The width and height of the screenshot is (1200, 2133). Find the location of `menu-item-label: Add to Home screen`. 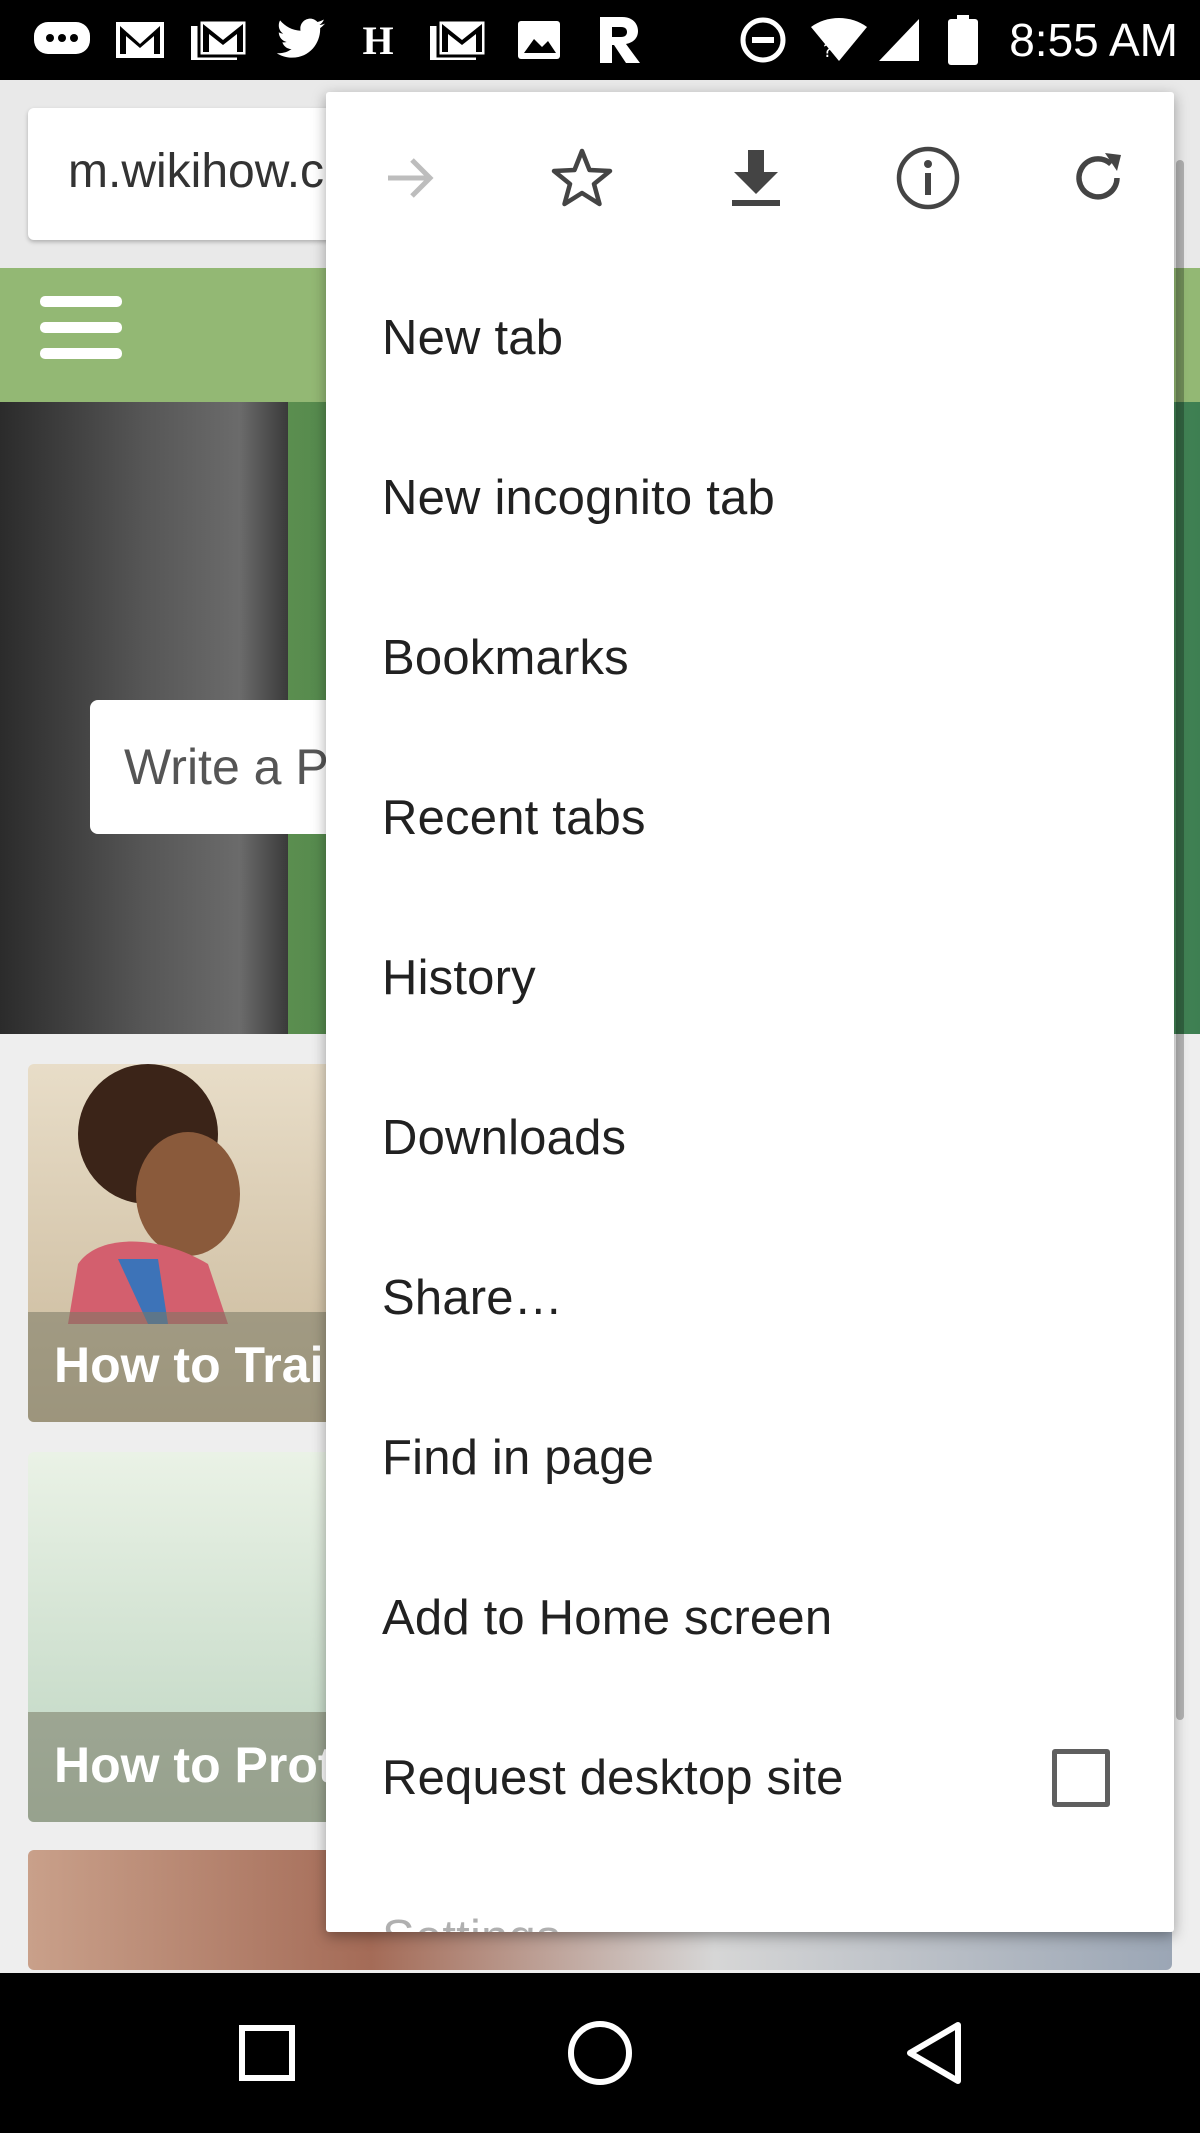

menu-item-label: Add to Home screen is located at coordinates (607, 1618).